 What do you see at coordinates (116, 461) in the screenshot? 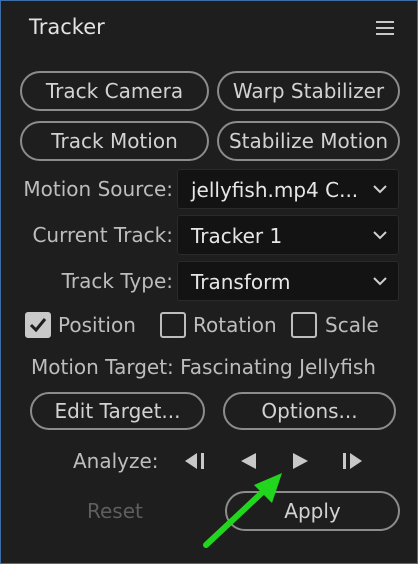
I see `analyze-label: Analyze:` at bounding box center [116, 461].